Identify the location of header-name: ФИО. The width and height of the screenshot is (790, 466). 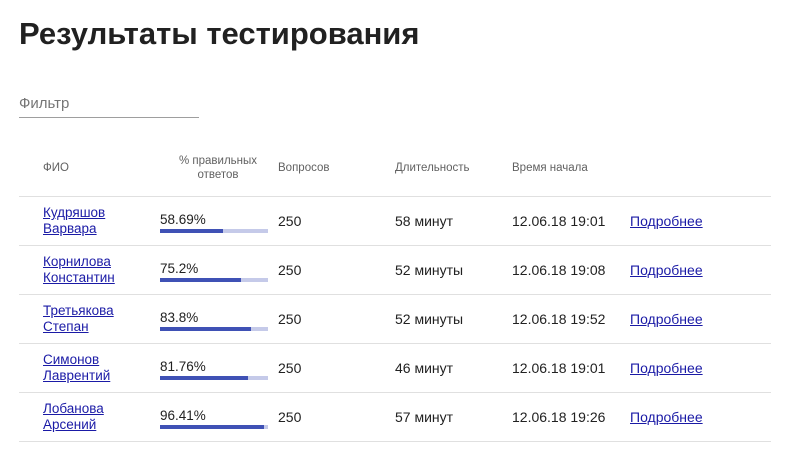
(88, 168).